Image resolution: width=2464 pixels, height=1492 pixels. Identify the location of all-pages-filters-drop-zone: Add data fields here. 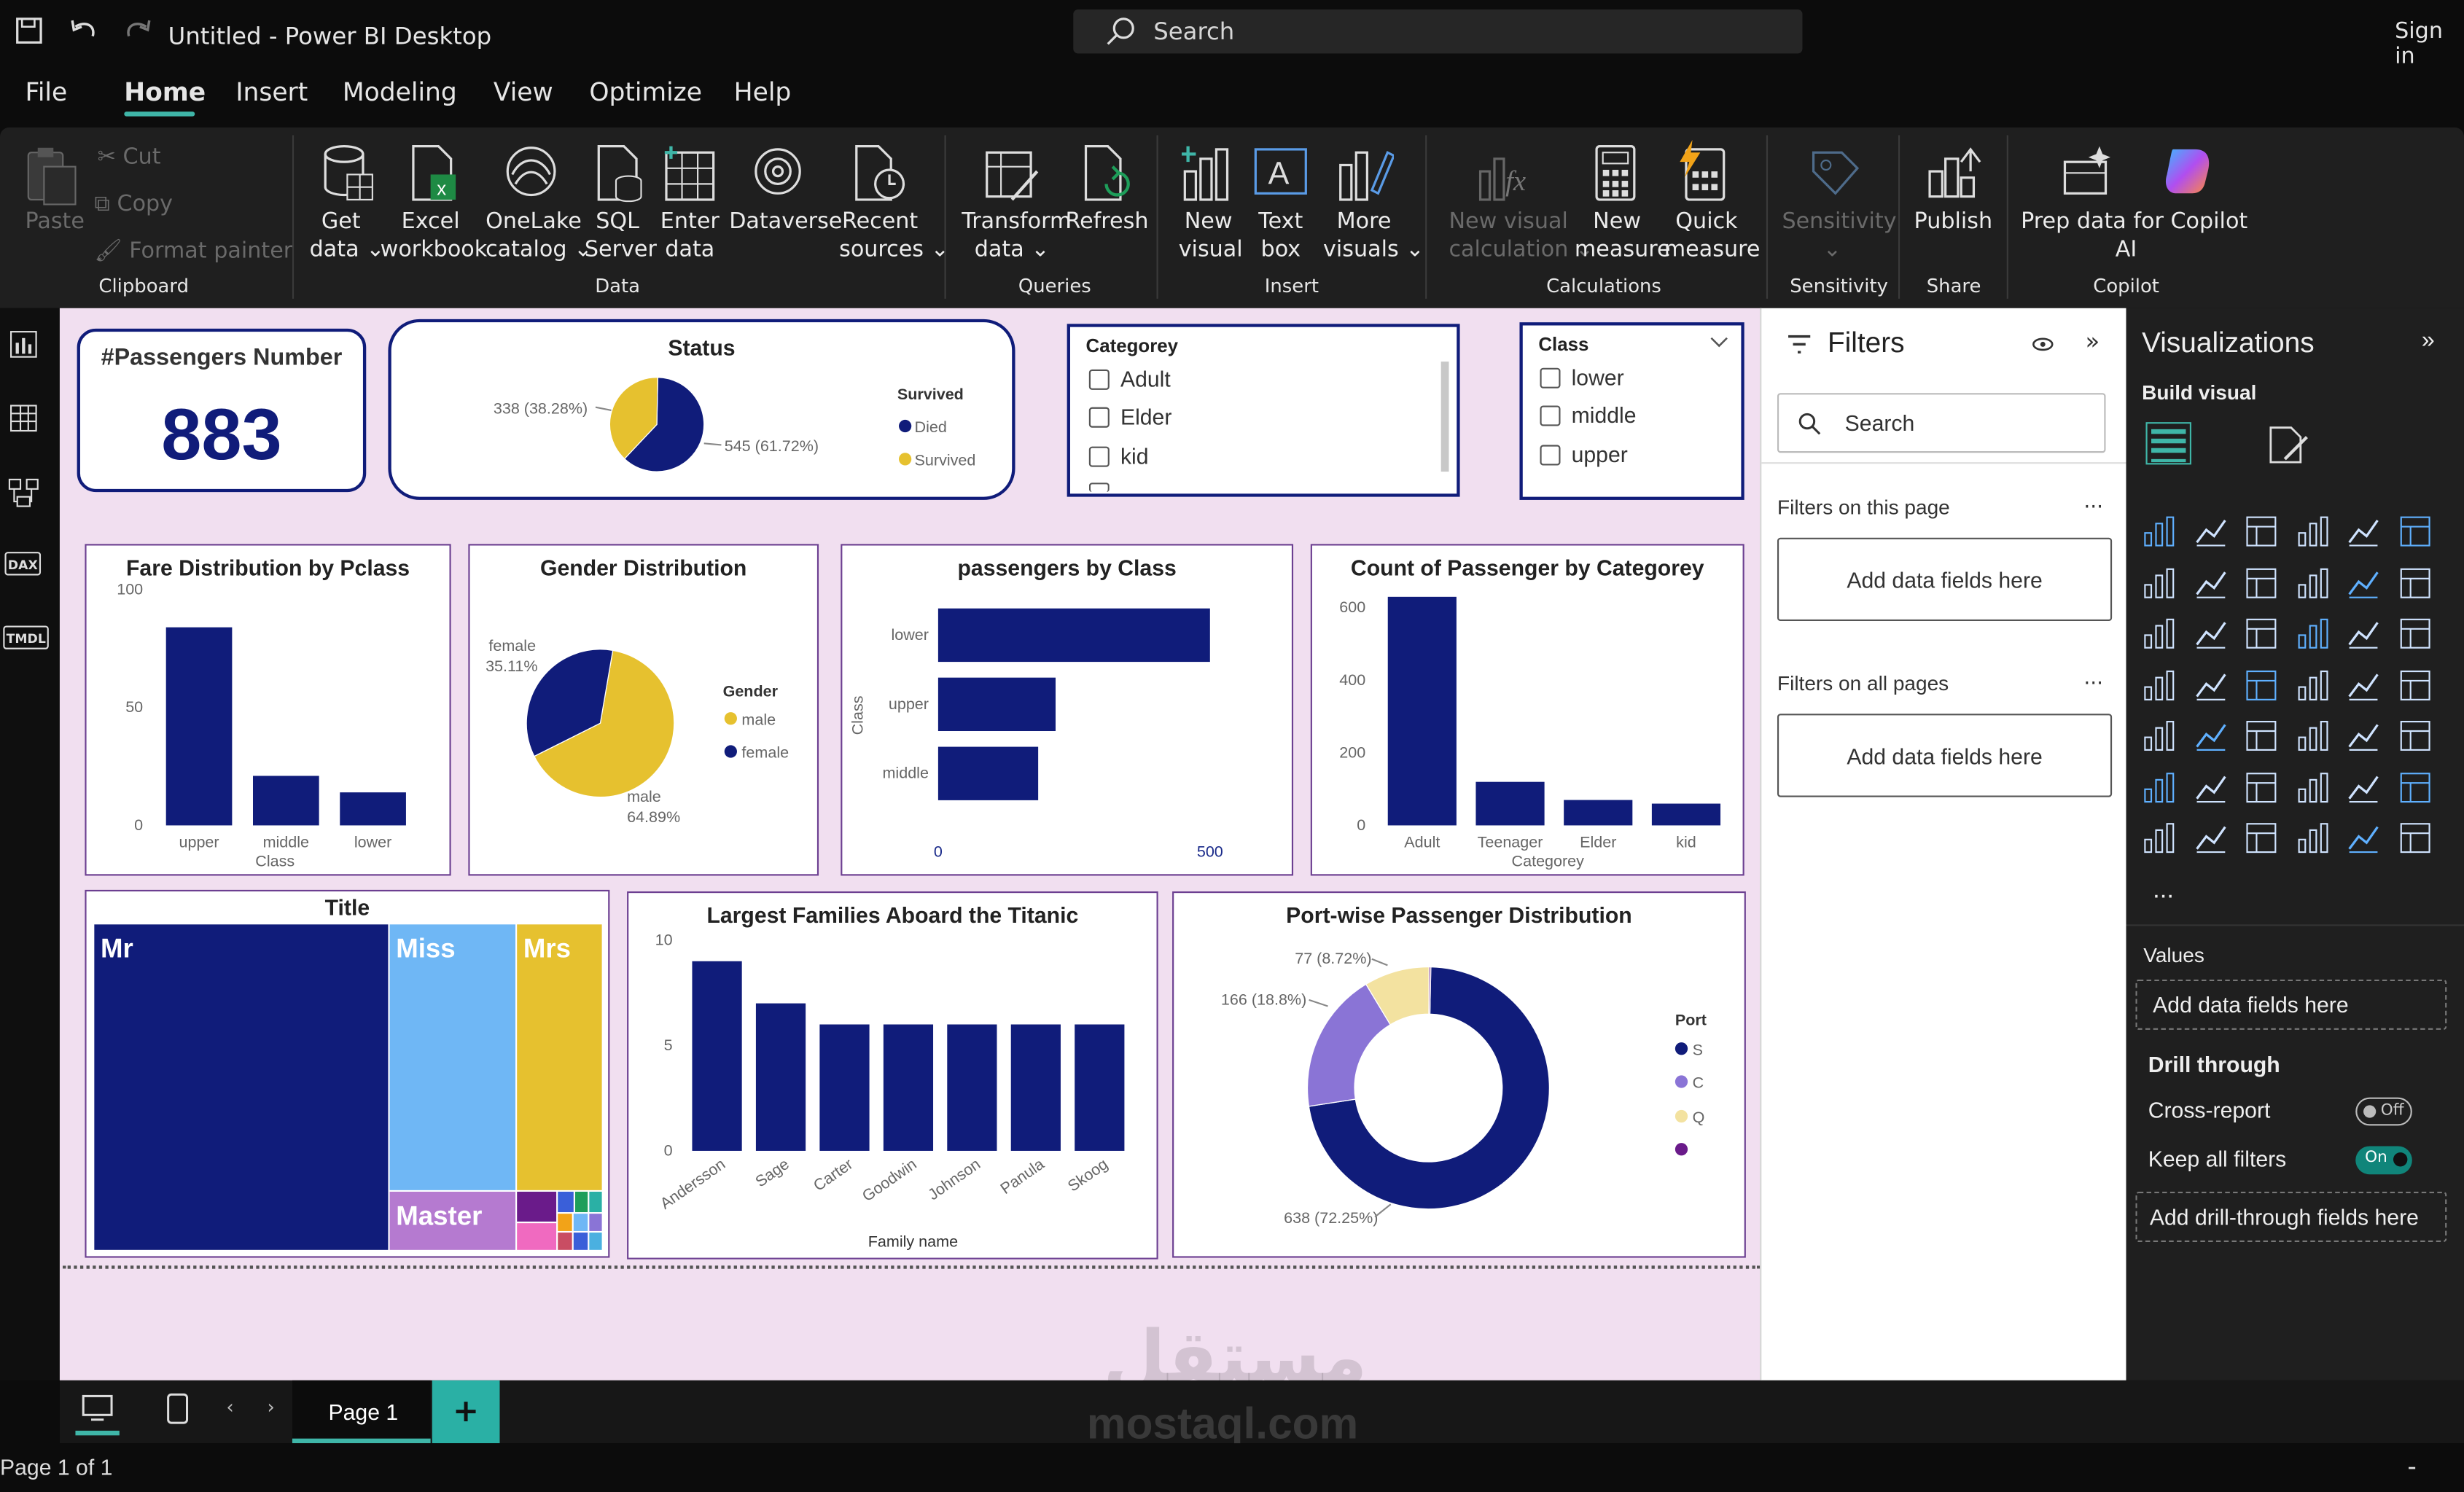
(1945, 755).